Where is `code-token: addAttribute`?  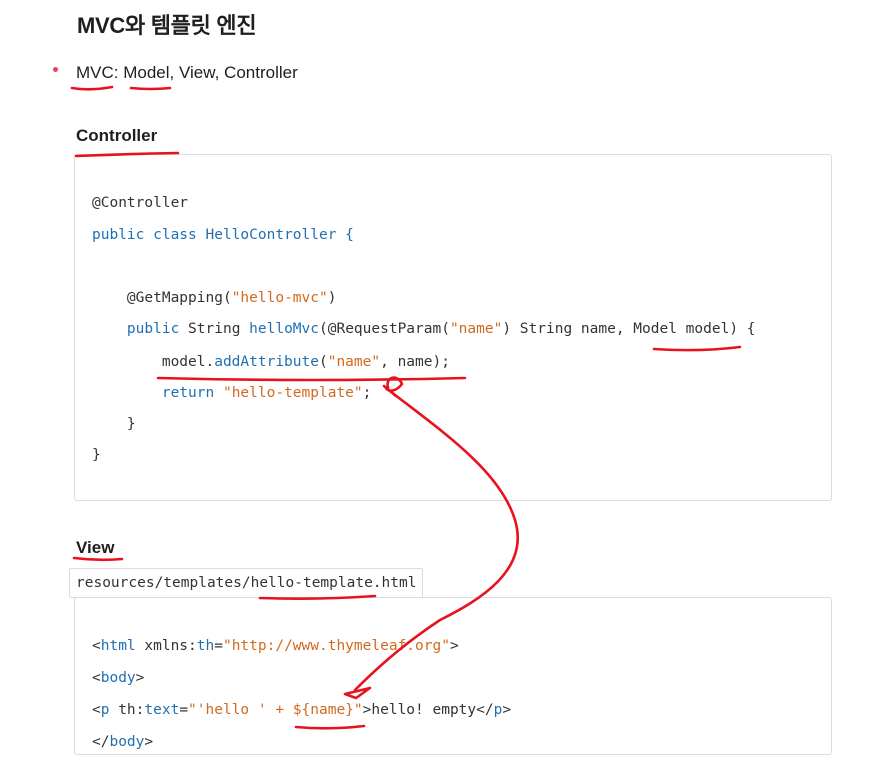
code-token: addAttribute is located at coordinates (266, 362).